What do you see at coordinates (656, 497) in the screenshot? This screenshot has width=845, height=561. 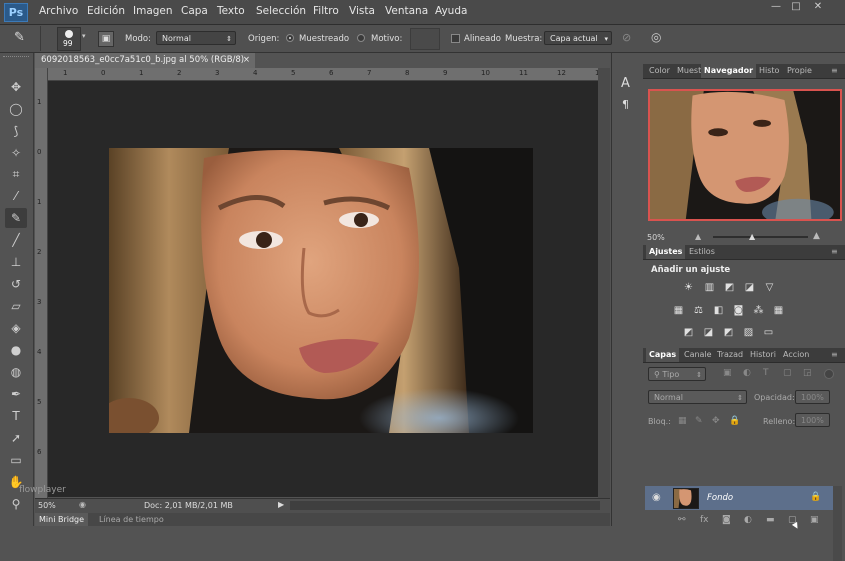 I see `eye-icon: ◉` at bounding box center [656, 497].